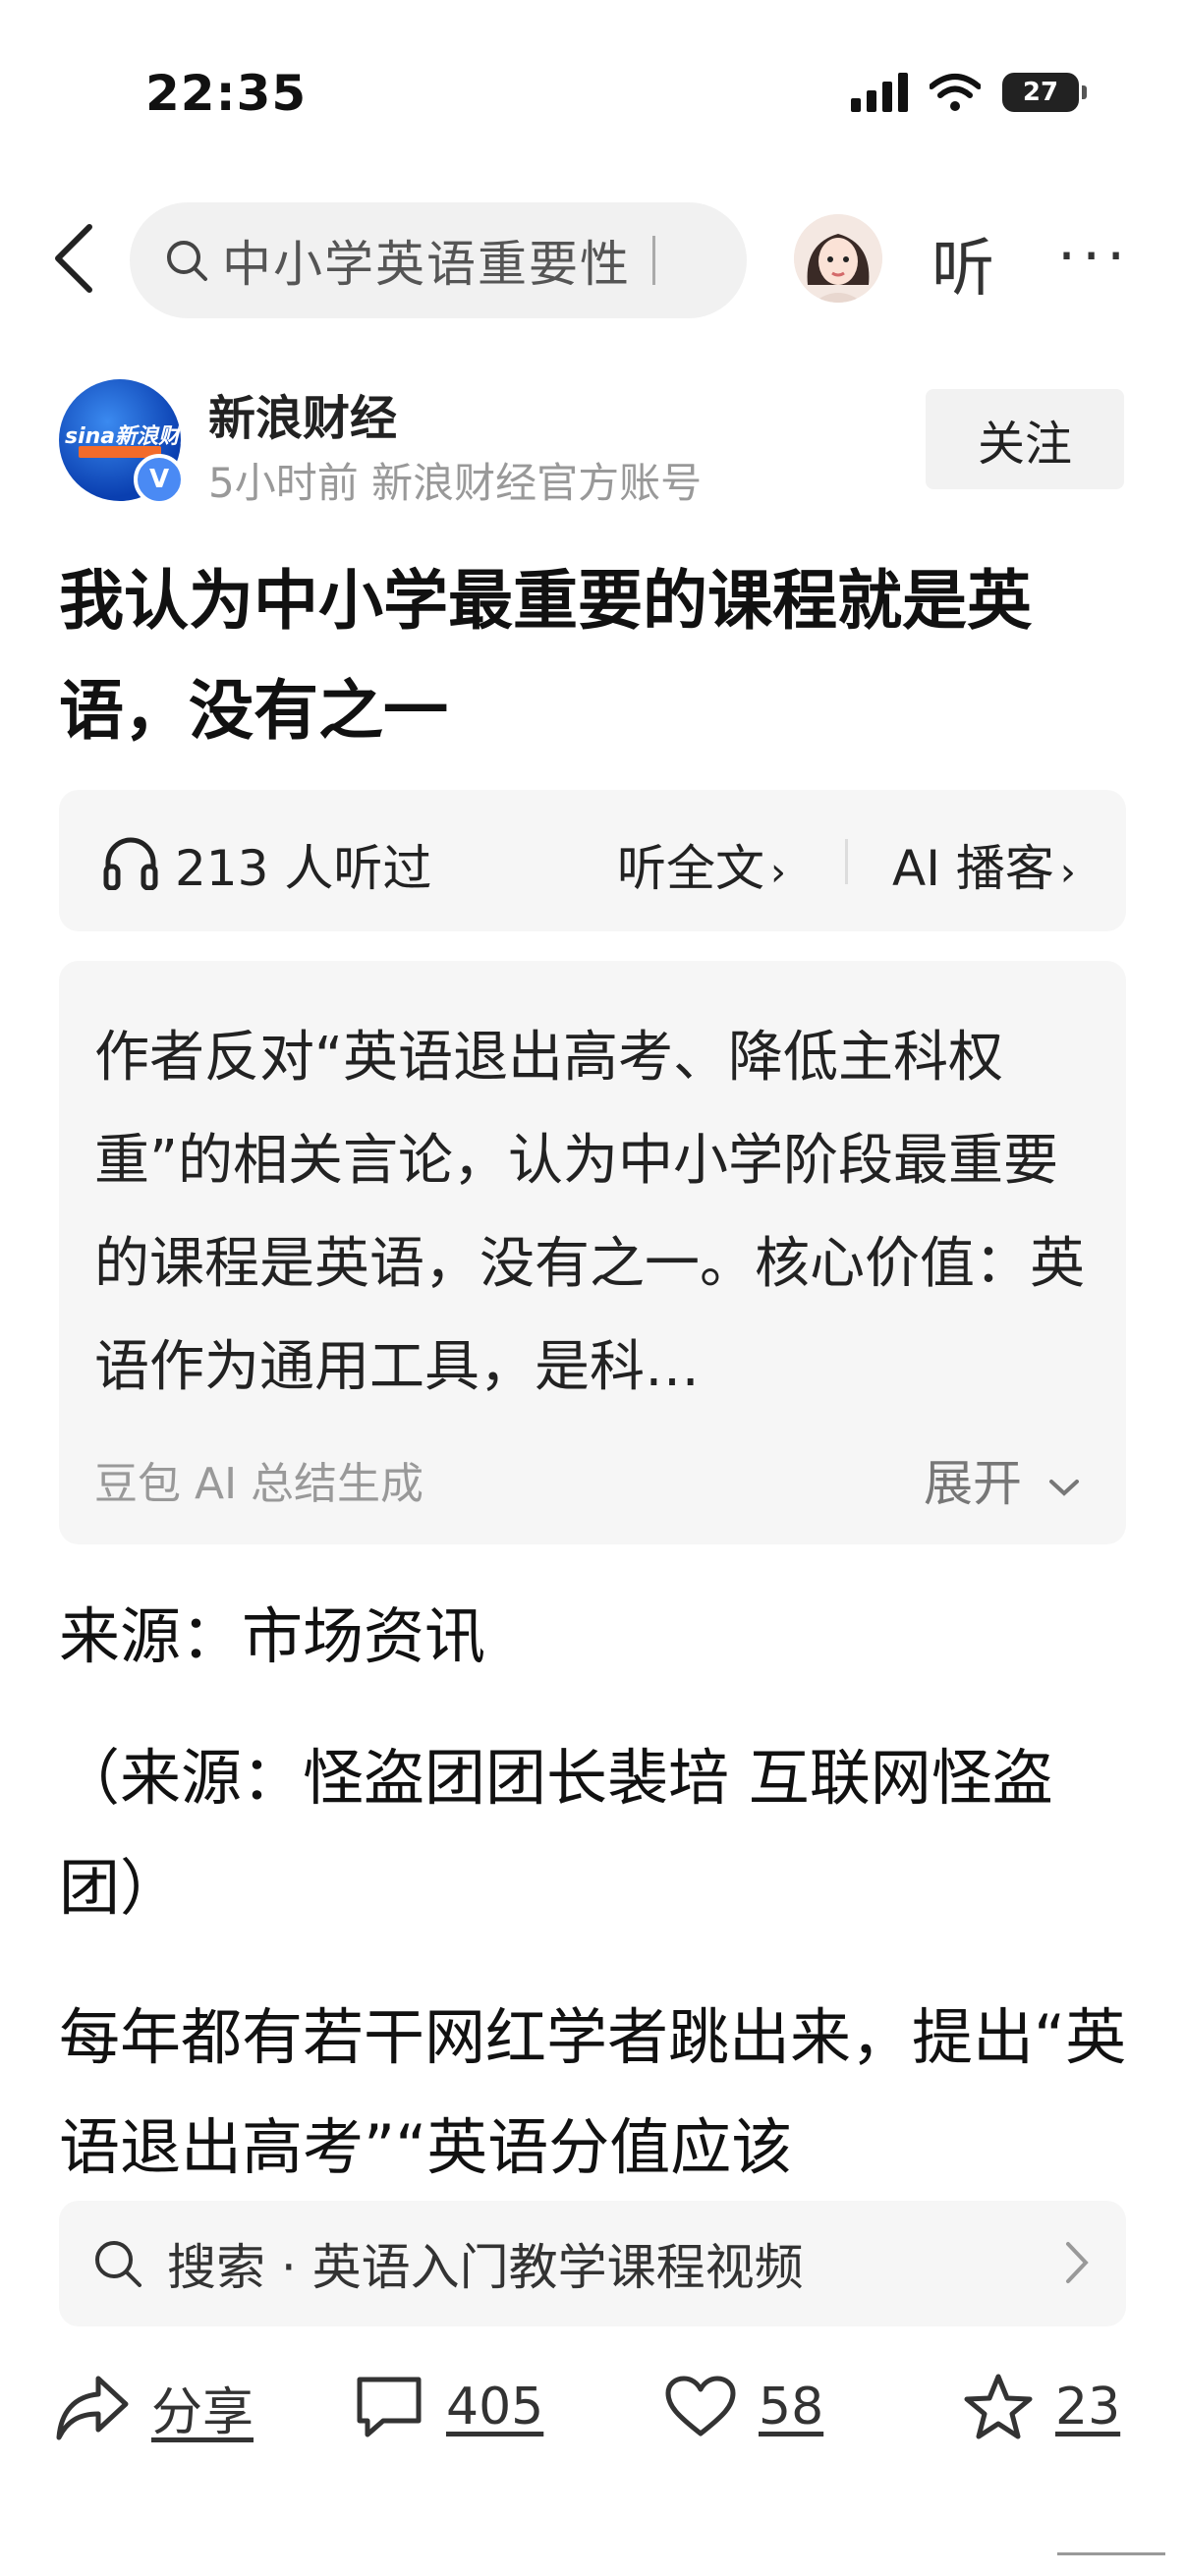 This screenshot has width=1185, height=2576. What do you see at coordinates (556, 1833) in the screenshot?
I see `body-paragraph: （来源：怪盗团团长裴培 互联网怪盗团）` at bounding box center [556, 1833].